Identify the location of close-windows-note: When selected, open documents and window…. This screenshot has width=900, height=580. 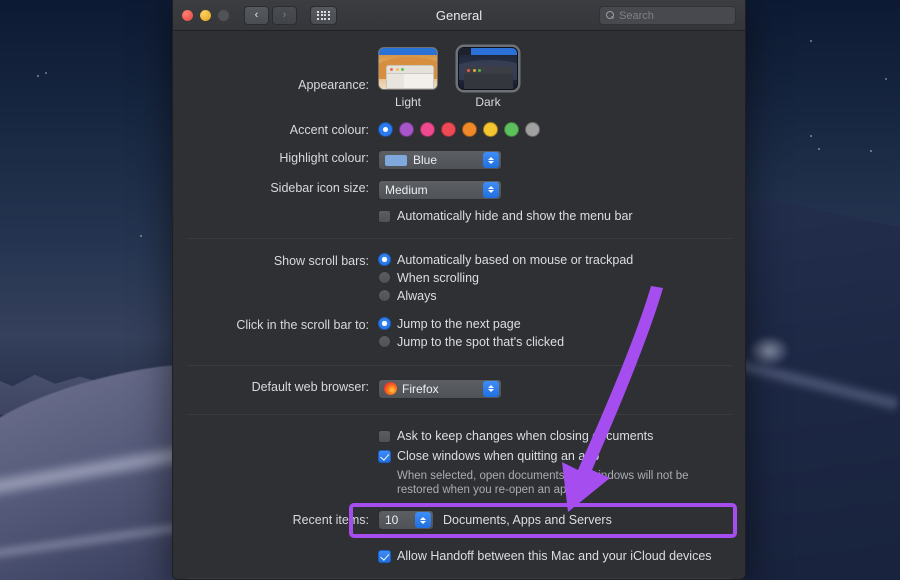
(543, 483).